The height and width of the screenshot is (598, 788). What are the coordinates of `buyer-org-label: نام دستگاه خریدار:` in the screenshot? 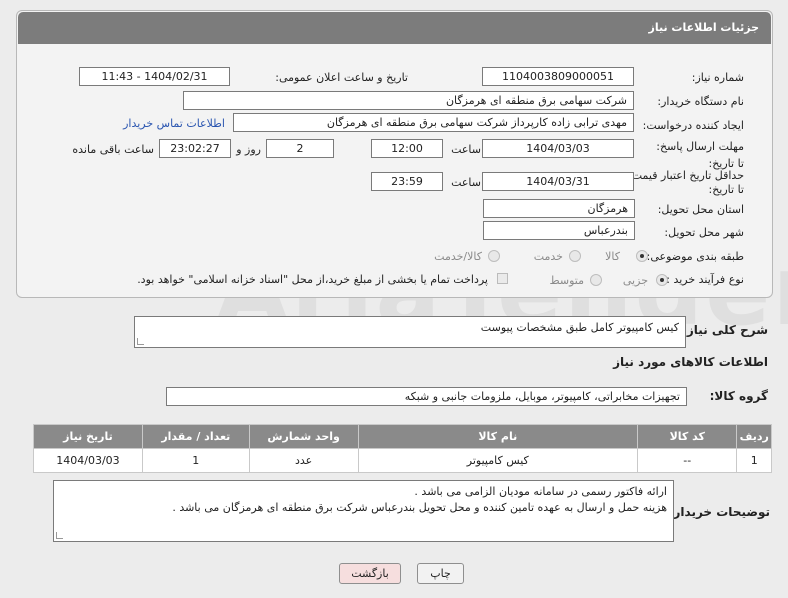 It's located at (700, 101).